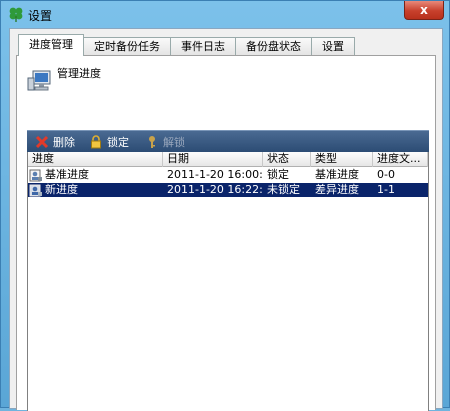  I want to click on progress-name: 基准进度, so click(67, 174).